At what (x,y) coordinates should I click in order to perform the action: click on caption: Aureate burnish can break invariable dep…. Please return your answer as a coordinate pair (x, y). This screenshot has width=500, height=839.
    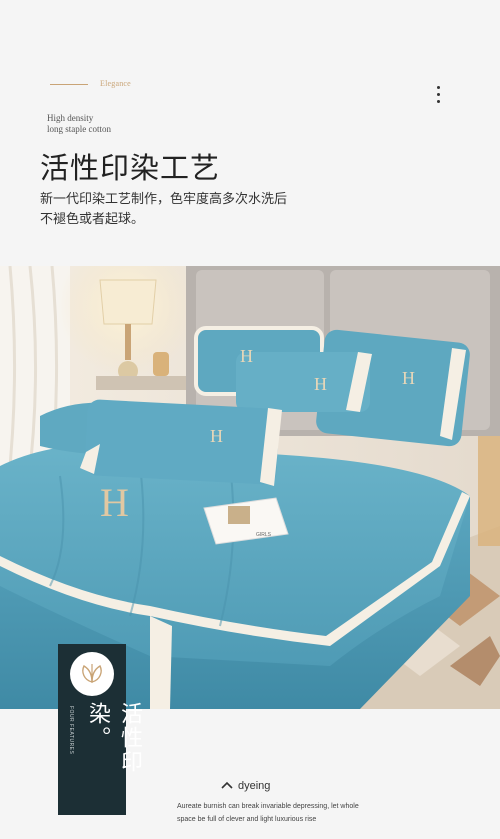
    Looking at the image, I should click on (268, 813).